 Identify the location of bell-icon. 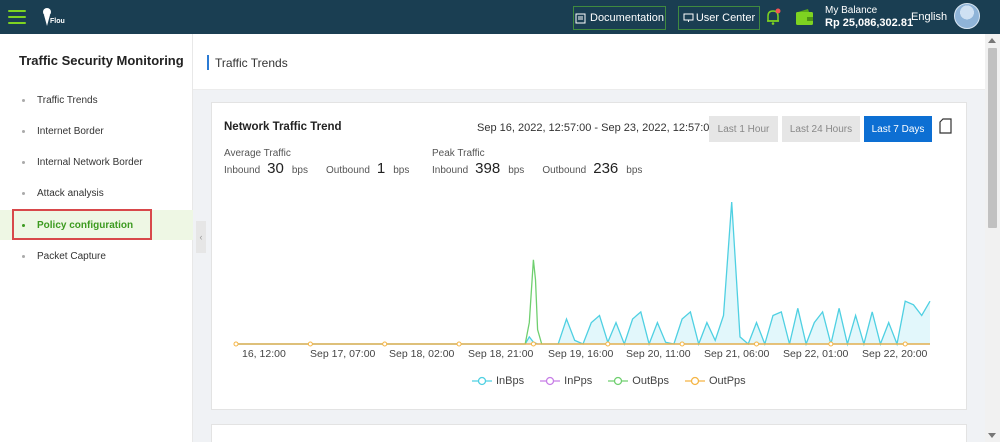
(773, 17).